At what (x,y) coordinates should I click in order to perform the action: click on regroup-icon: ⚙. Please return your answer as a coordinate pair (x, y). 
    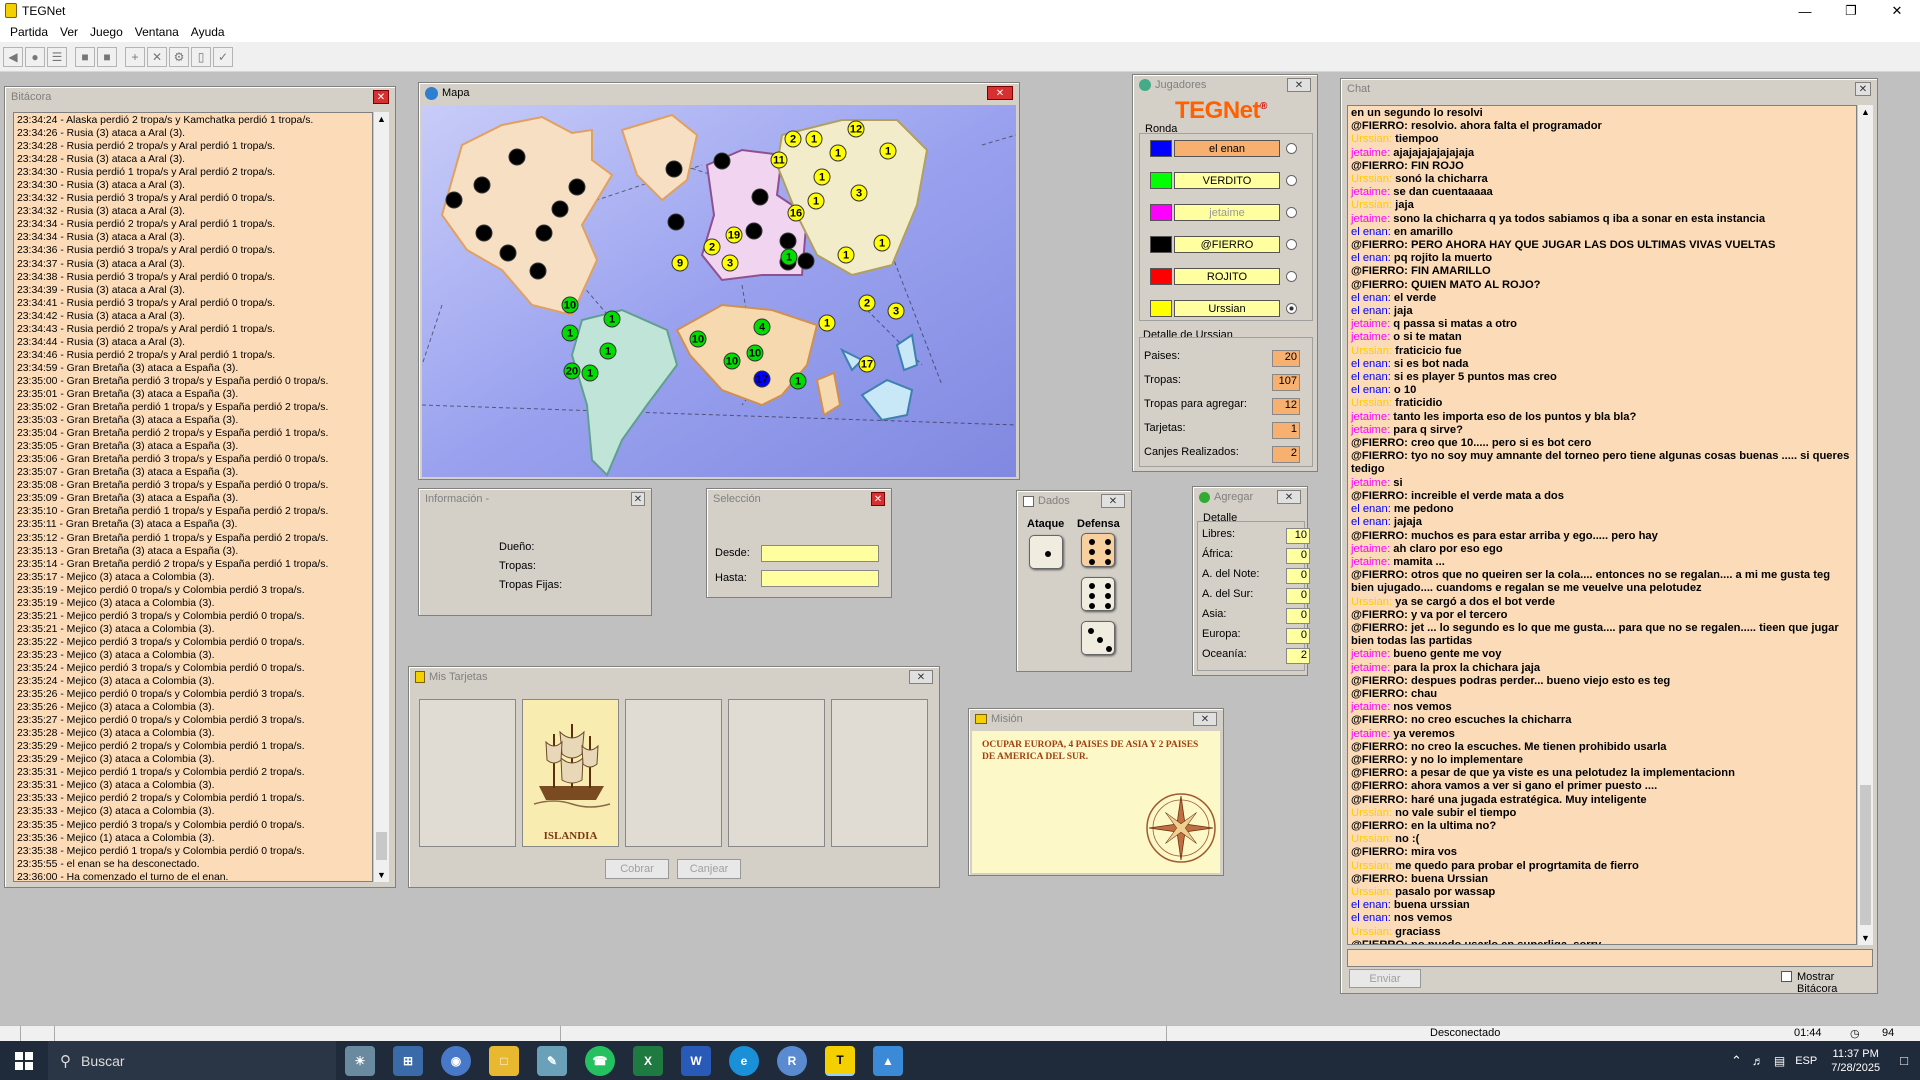
    Looking at the image, I should click on (179, 56).